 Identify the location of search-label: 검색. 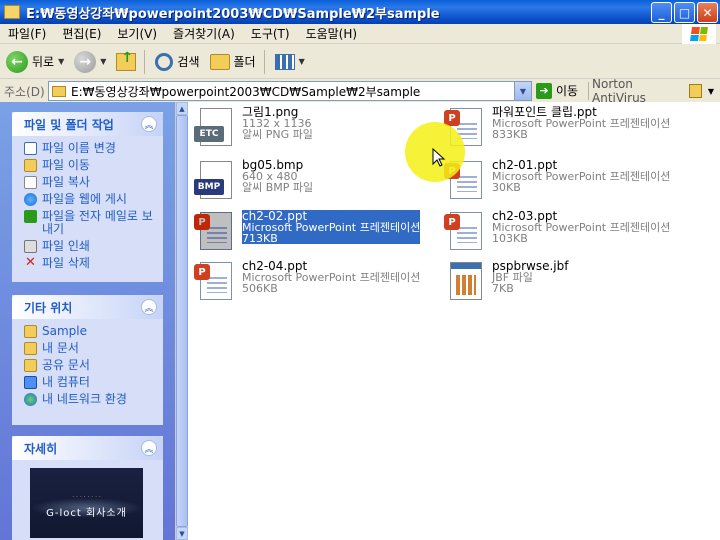
(188, 62).